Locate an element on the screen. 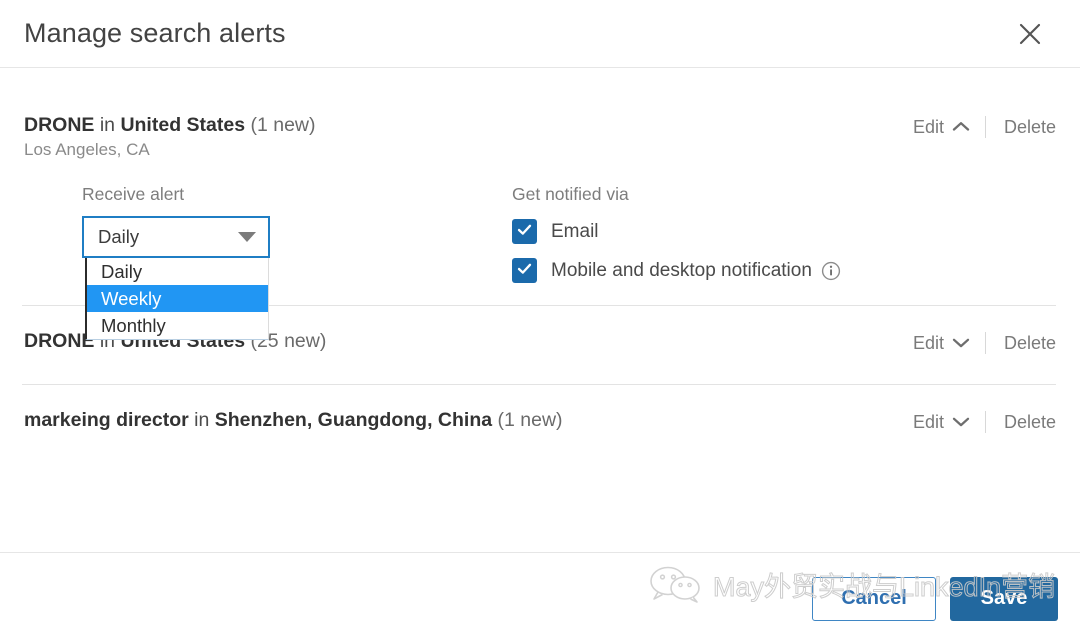  receive-alert-field: Receive alert Daily Daily Weekly Monthly is located at coordinates (297, 262).